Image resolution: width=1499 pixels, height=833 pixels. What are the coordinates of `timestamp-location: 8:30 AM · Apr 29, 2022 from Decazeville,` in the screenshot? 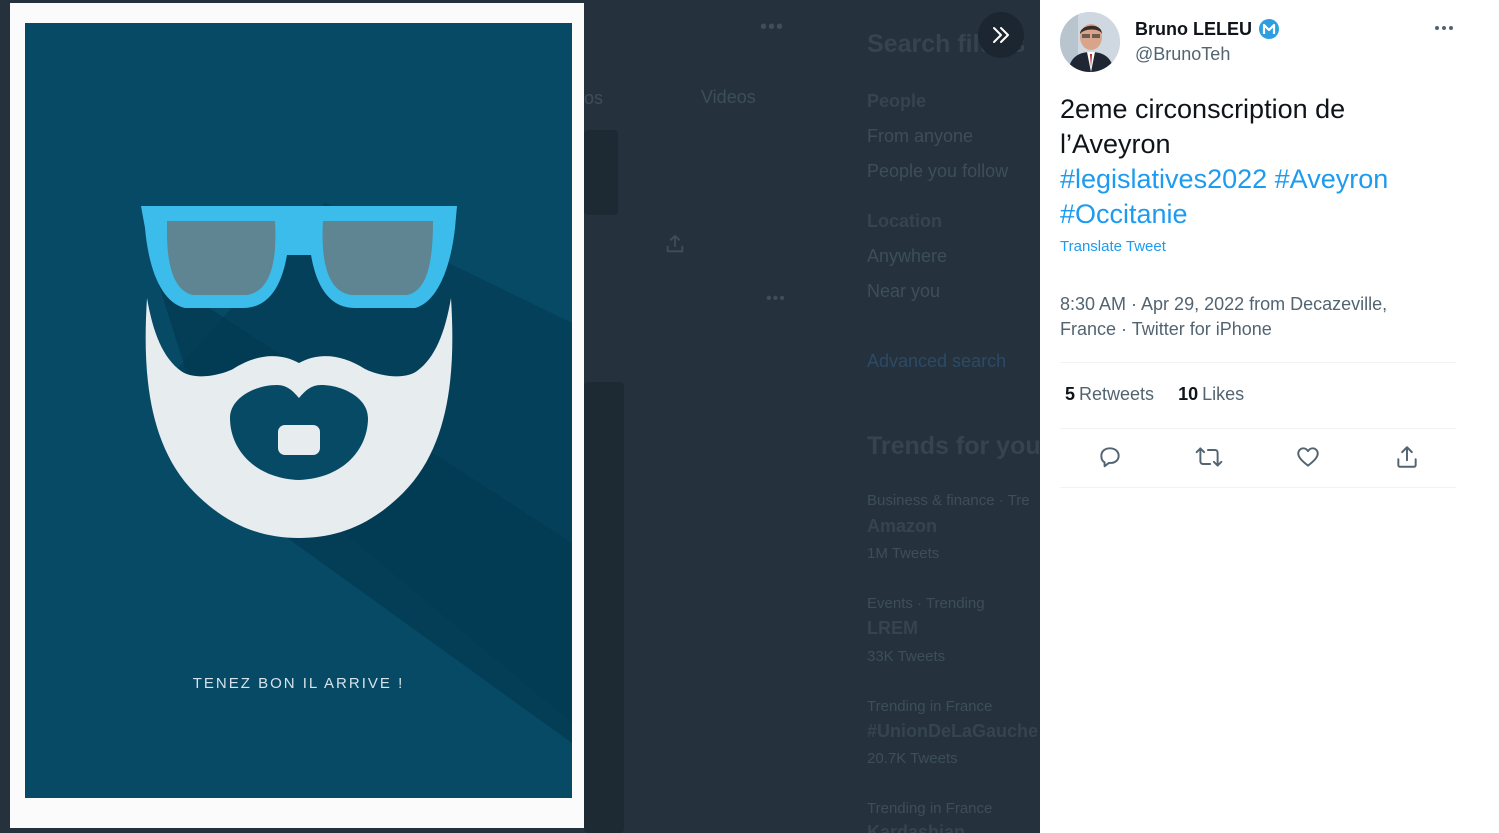 It's located at (1223, 304).